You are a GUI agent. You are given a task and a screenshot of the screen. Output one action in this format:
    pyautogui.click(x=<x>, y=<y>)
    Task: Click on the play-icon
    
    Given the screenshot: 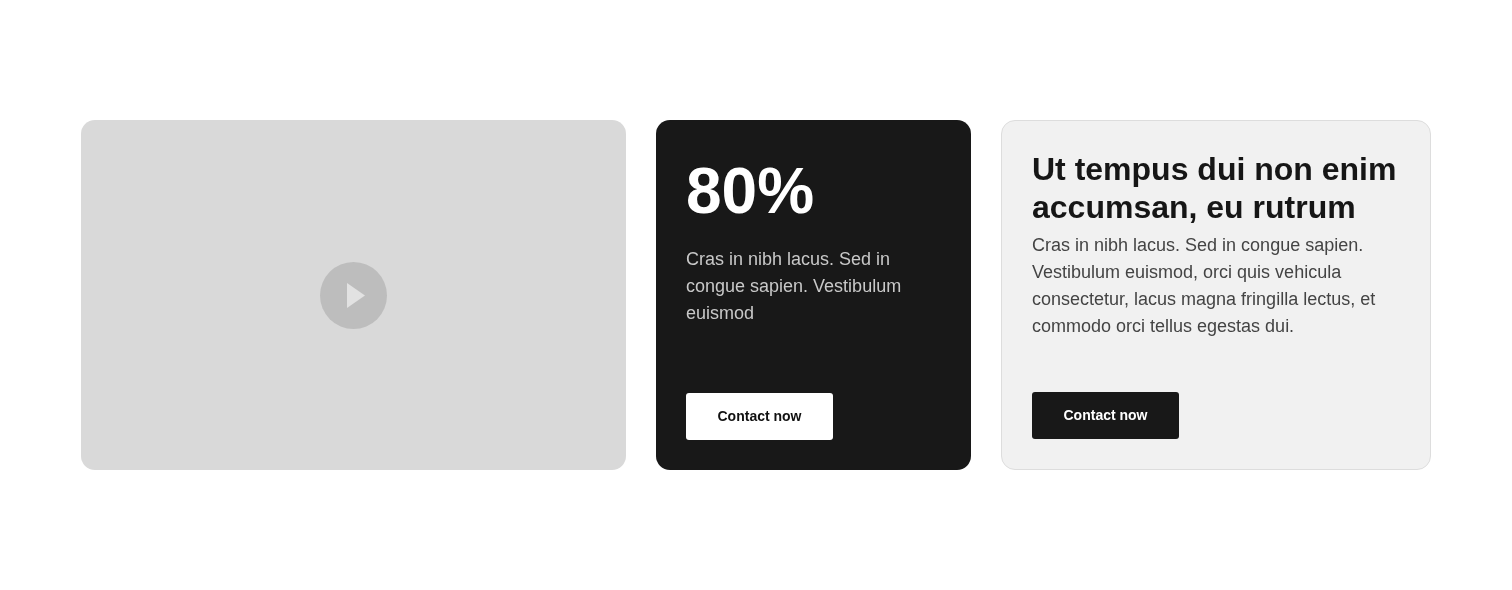 What is the action you would take?
    pyautogui.click(x=353, y=295)
    